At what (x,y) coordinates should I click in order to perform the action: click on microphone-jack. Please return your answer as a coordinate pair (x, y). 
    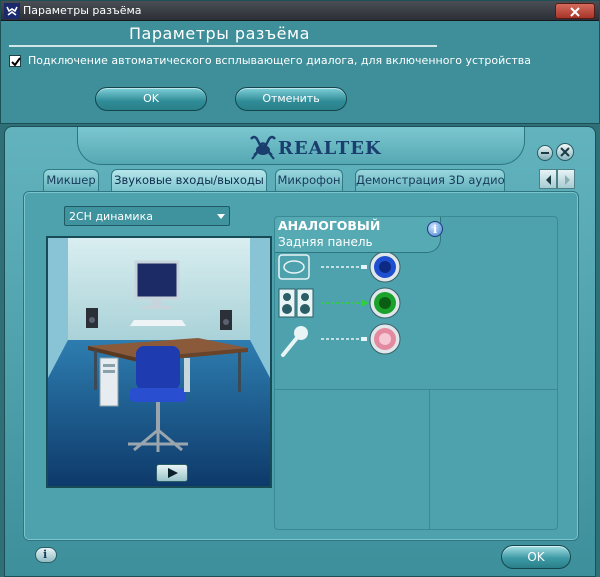
    Looking at the image, I should click on (385, 339).